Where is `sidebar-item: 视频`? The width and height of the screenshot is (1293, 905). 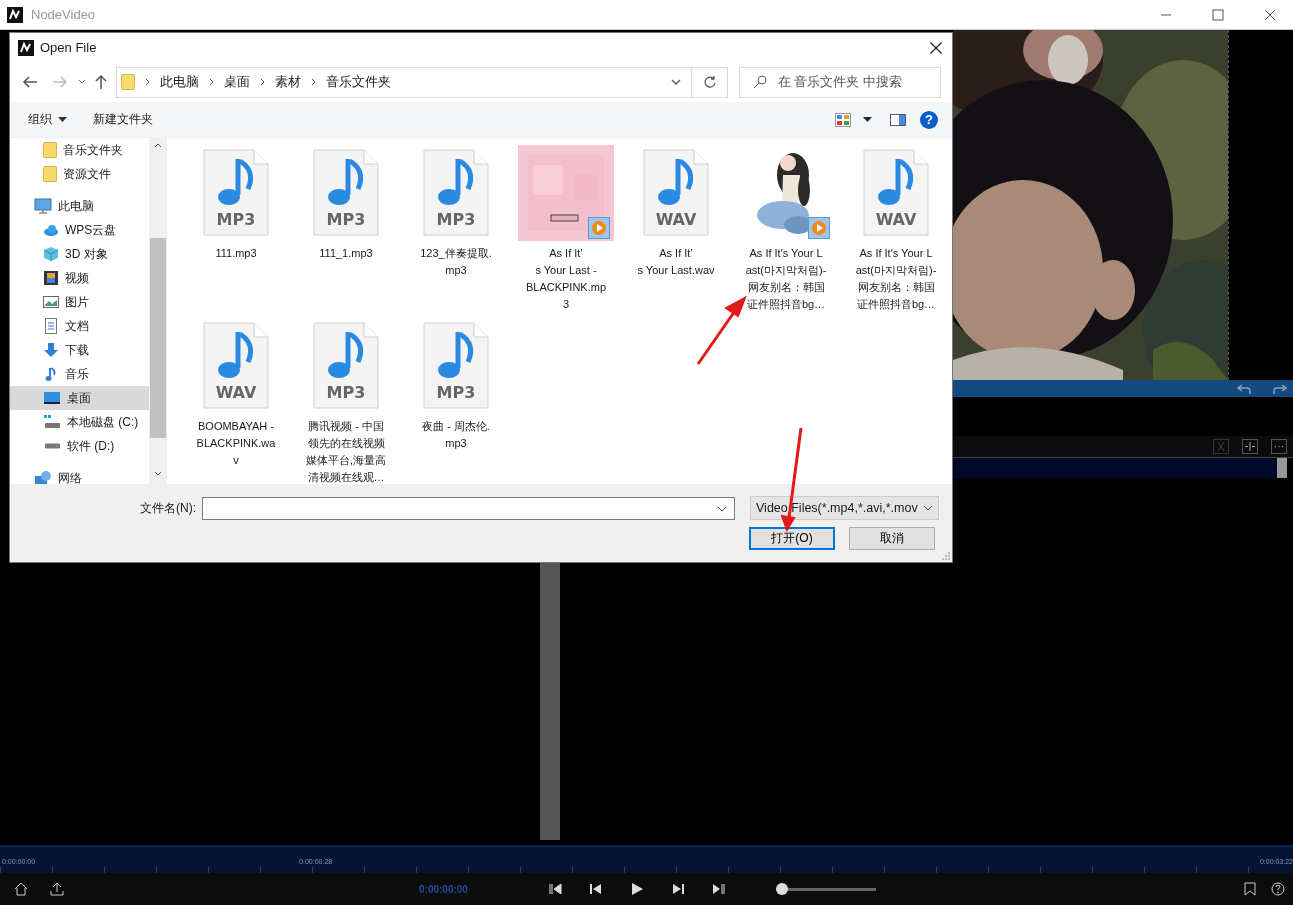
sidebar-item: 视频 is located at coordinates (79, 278).